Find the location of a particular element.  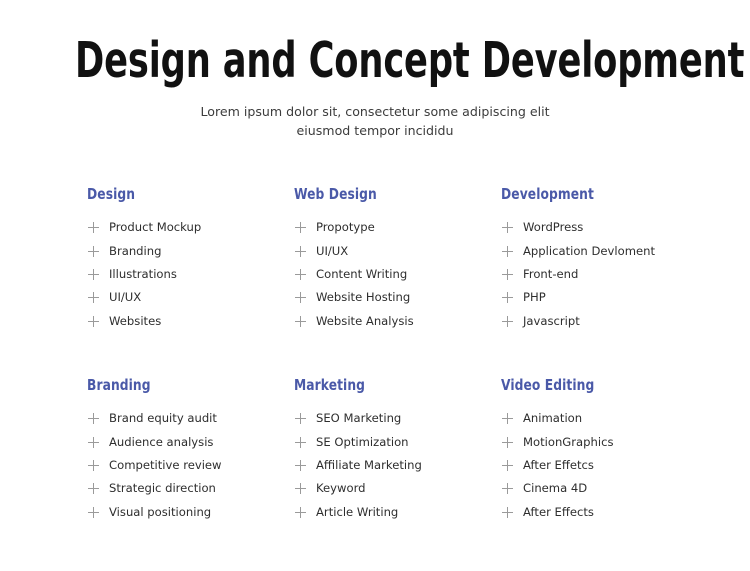

service-label: Visual positioning is located at coordinates (160, 511).